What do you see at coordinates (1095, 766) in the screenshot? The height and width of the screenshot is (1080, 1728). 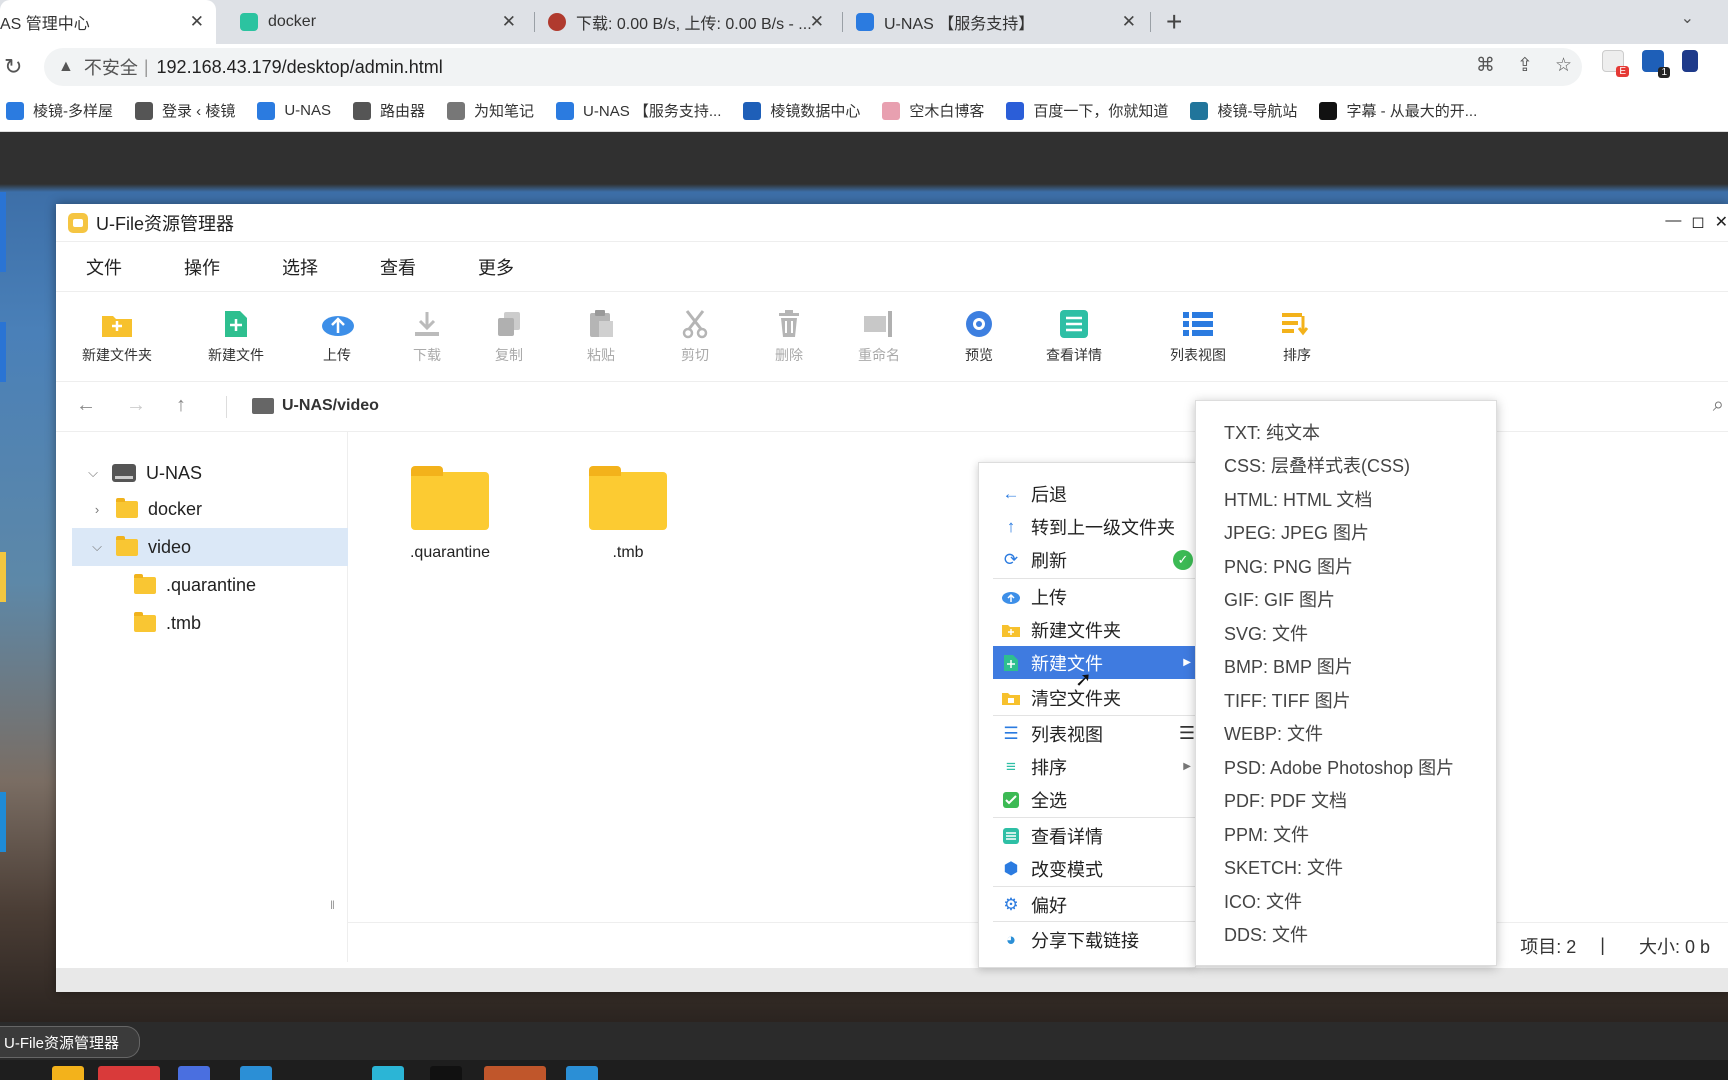 I see `context-item-sort: ≡ 排序 ▶` at bounding box center [1095, 766].